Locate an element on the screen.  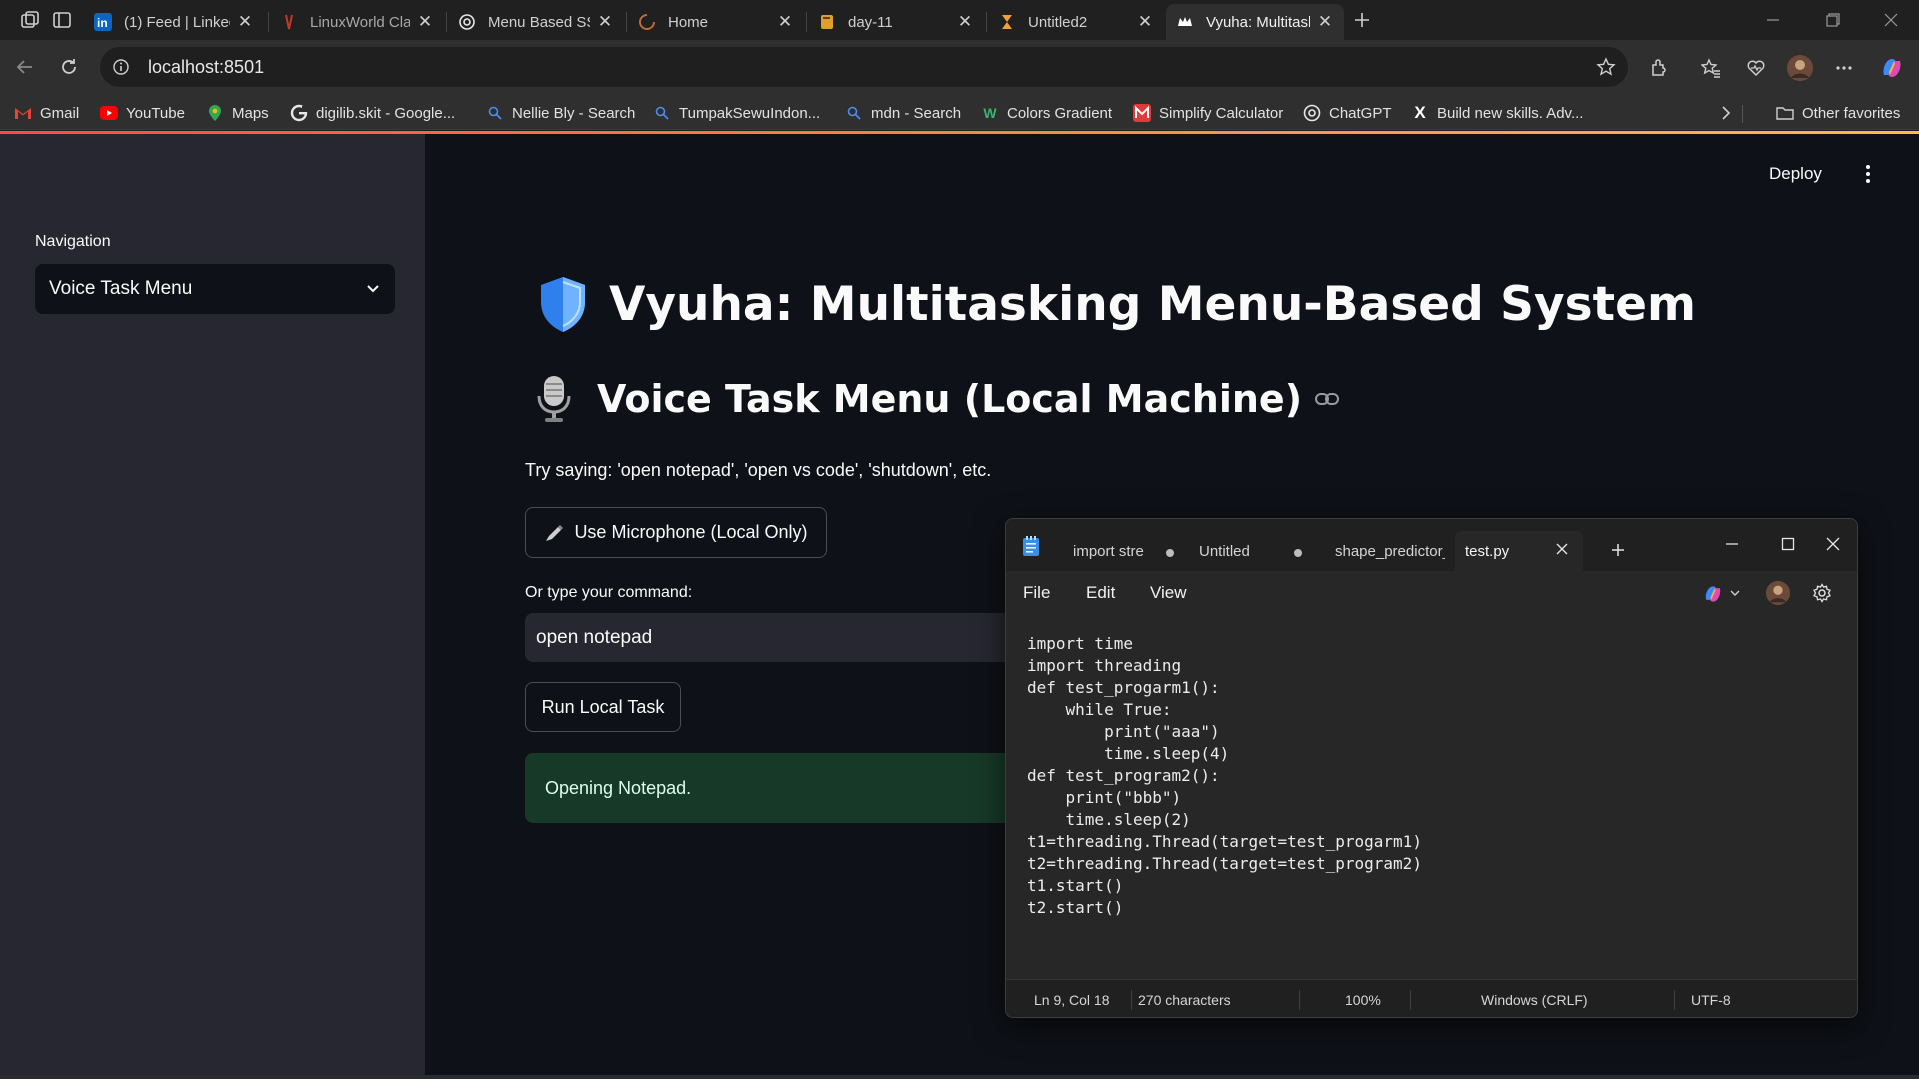
m-logo-icon is located at coordinates (1142, 113).